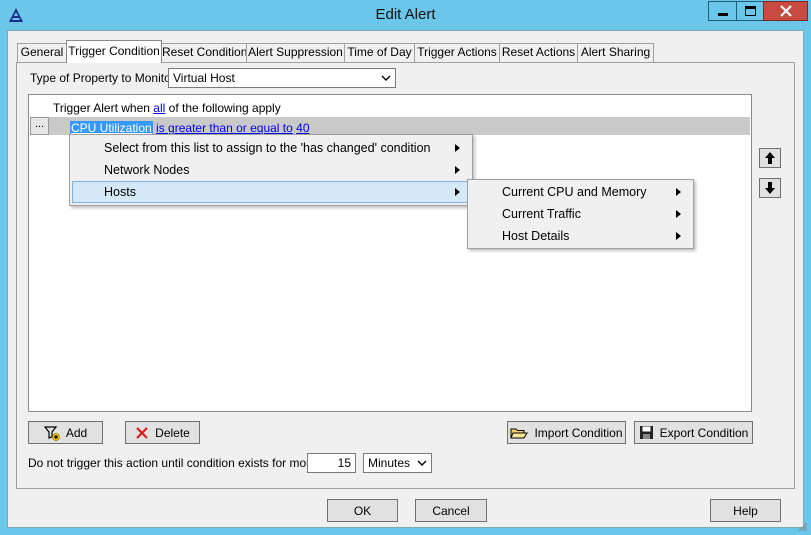  Describe the element at coordinates (541, 214) in the screenshot. I see `menu-item-label: Current Traffic` at that location.